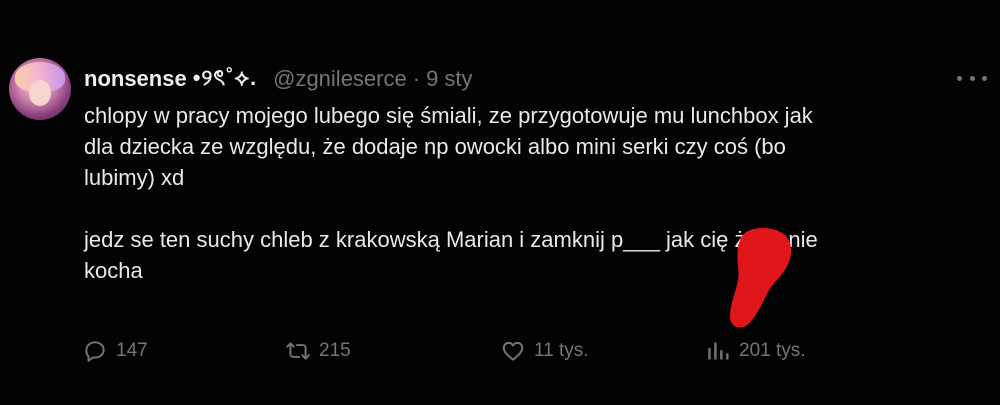  I want to click on reply-button: 147, so click(115, 351).